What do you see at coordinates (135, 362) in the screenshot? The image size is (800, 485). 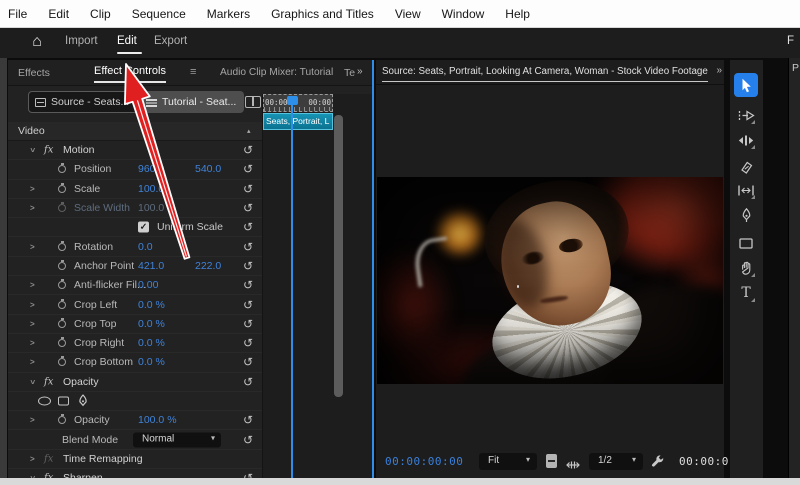 I see `effect-row-crop-bottom: > Crop Bottom 0.0 % ↺` at bounding box center [135, 362].